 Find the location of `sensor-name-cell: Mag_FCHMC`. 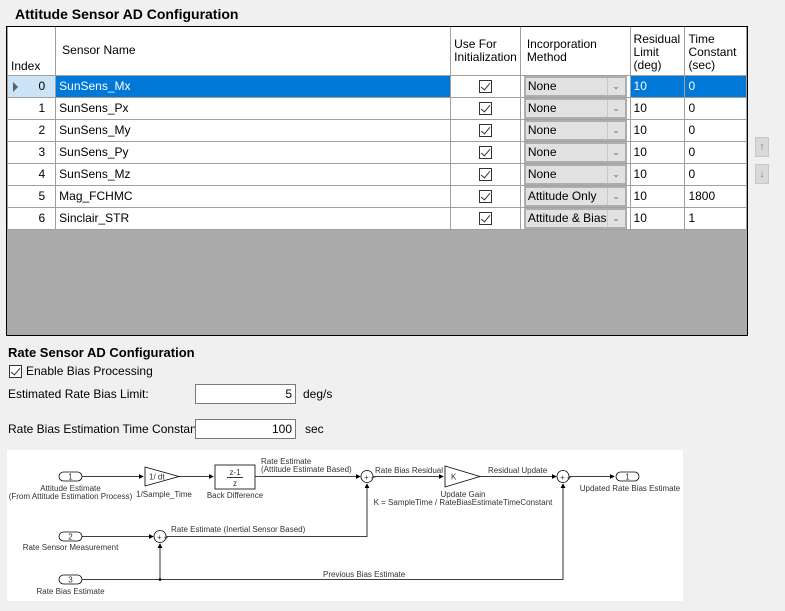

sensor-name-cell: Mag_FCHMC is located at coordinates (253, 196).